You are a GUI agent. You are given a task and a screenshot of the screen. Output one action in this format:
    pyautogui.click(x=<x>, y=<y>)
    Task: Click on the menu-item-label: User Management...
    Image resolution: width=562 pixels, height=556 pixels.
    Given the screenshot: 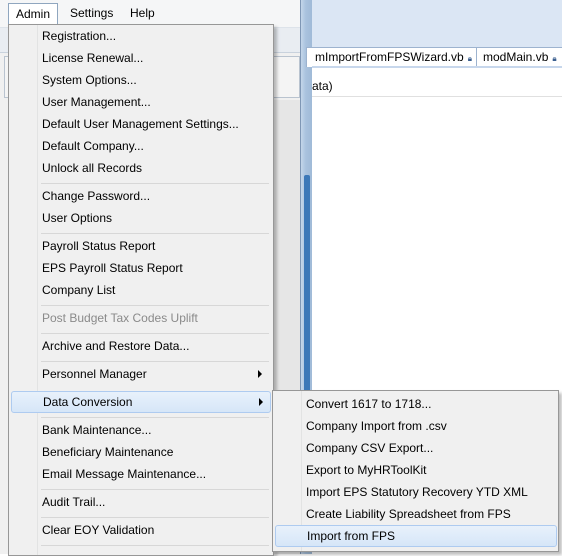 What is the action you would take?
    pyautogui.click(x=96, y=102)
    